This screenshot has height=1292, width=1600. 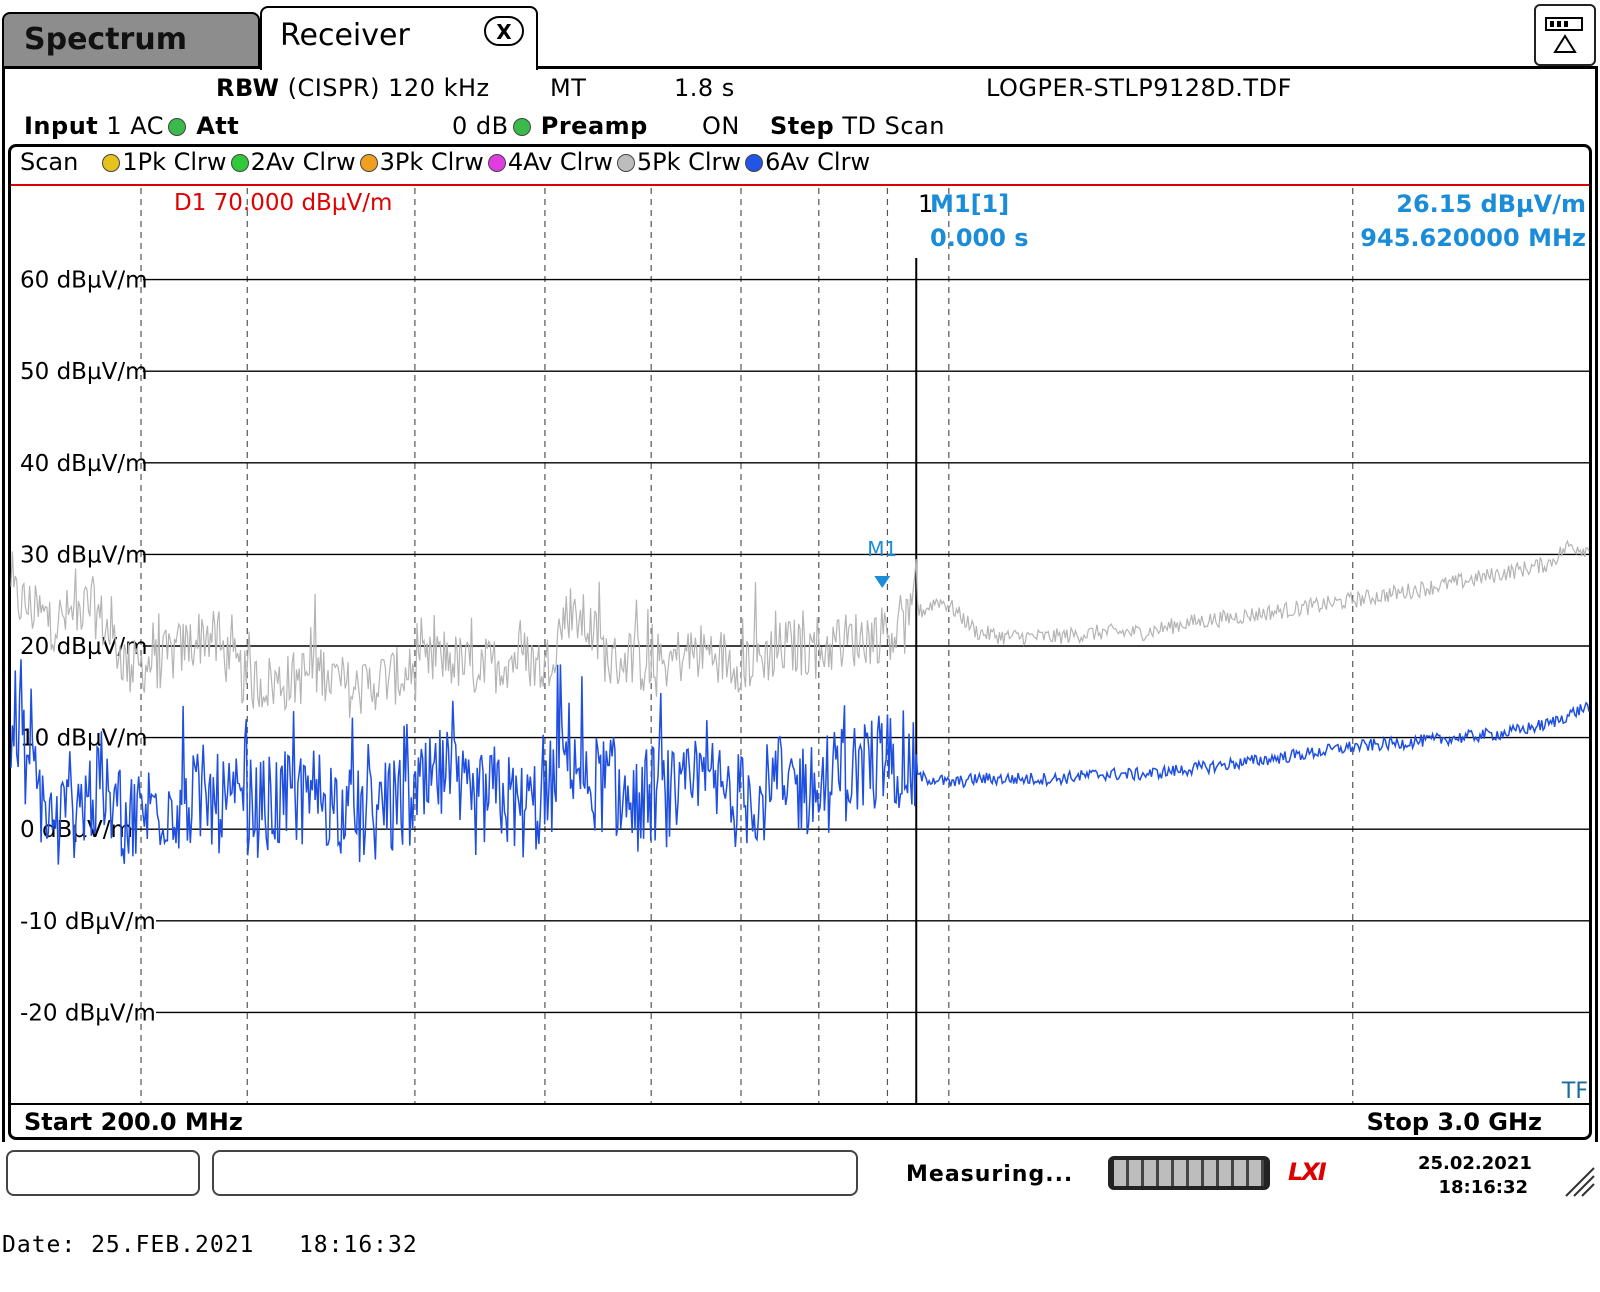 I want to click on y-tick-label: -20 dBµV/m, so click(x=88, y=1013).